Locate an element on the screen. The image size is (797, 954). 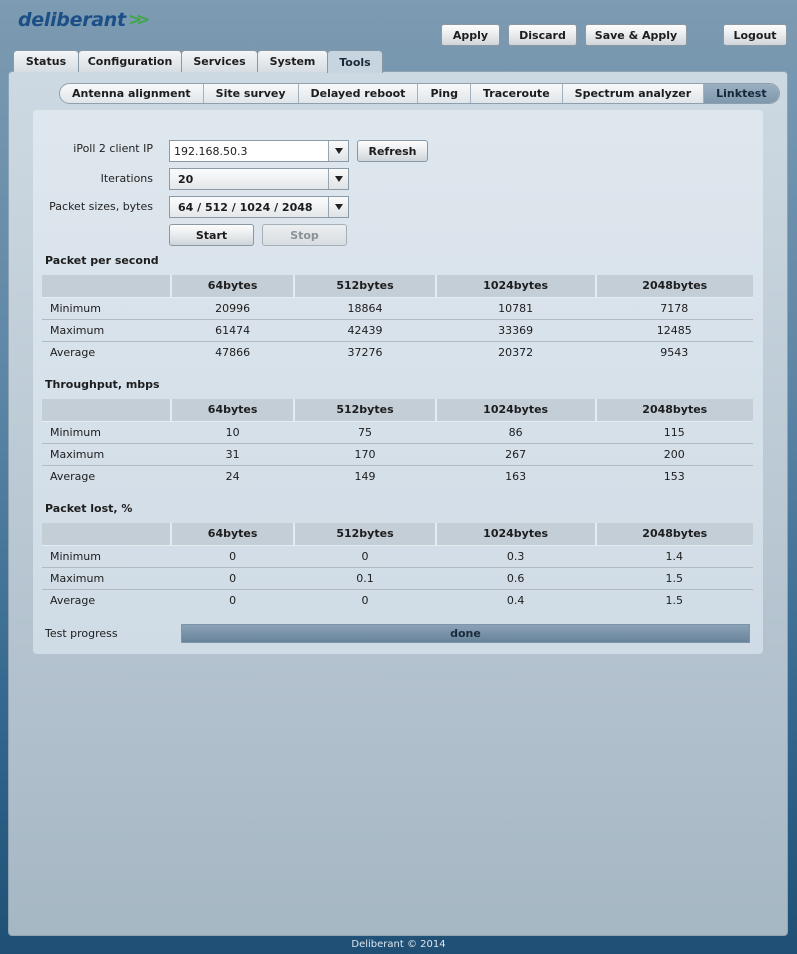
packets-per-second-title: Packet per second is located at coordinates (102, 260).